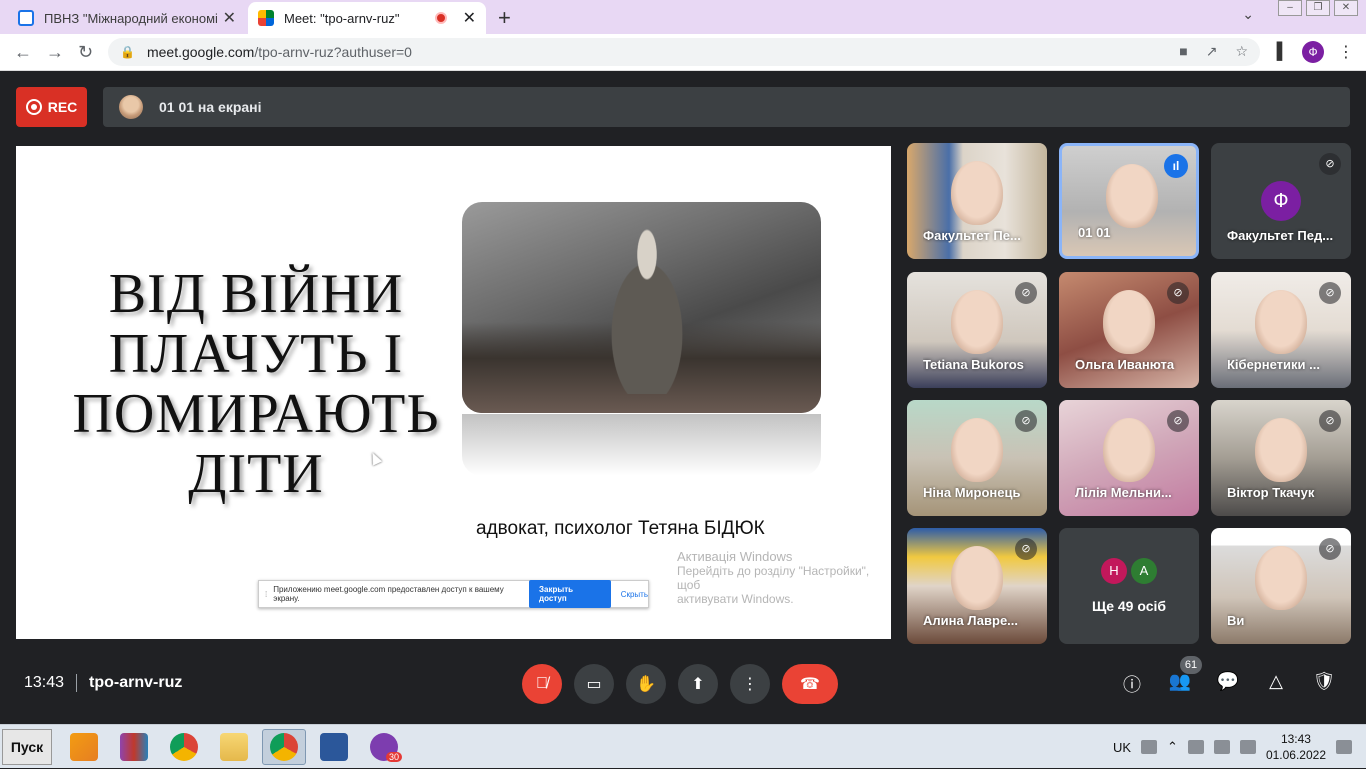 The height and width of the screenshot is (769, 1366). I want to click on start-button: Пуск, so click(27, 747).